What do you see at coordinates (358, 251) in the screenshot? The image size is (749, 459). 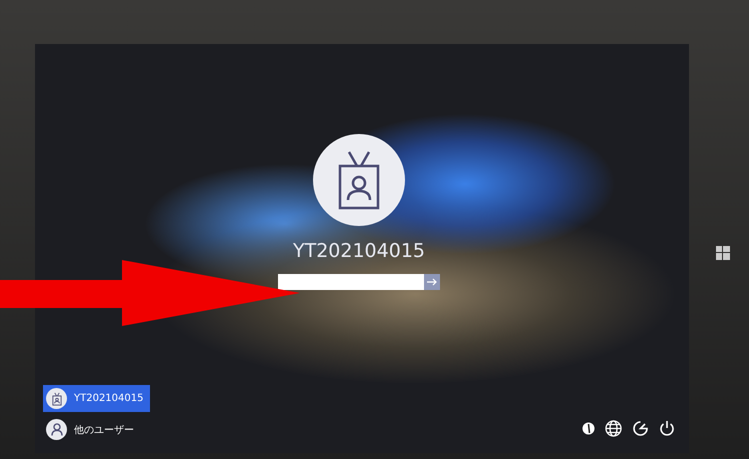 I see `account-name: YT202104015` at bounding box center [358, 251].